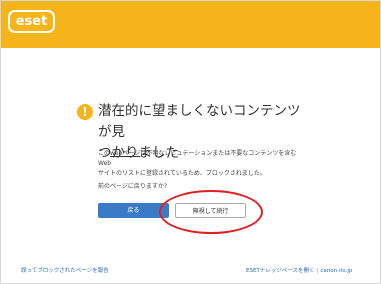 This screenshot has height=284, width=381. I want to click on desc-line-2: サイトのリストに登録されているため、ブロックされました。, so click(182, 173).